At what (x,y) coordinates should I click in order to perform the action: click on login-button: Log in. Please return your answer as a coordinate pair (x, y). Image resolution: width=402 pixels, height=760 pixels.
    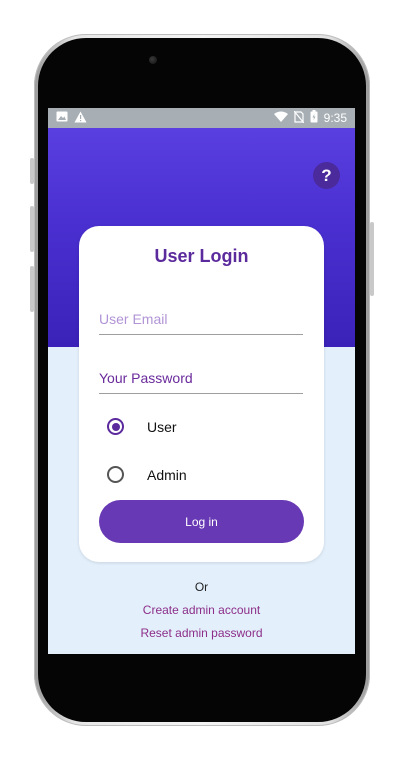
    Looking at the image, I should click on (201, 521).